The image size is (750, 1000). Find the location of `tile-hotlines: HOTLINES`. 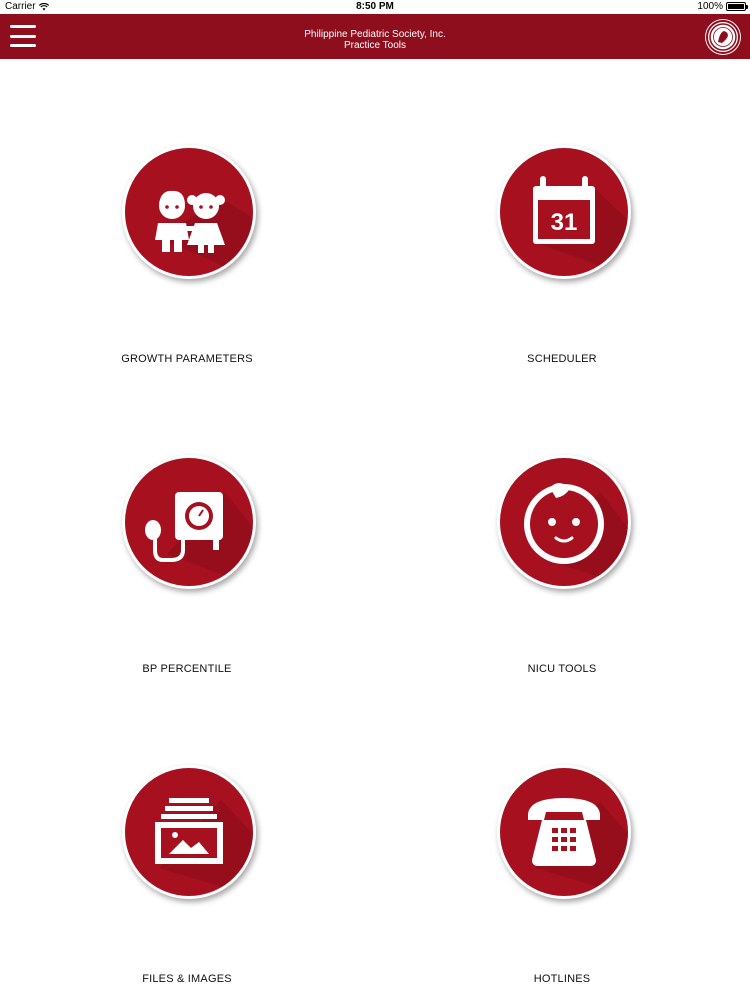

tile-hotlines: HOTLINES is located at coordinates (562, 877).